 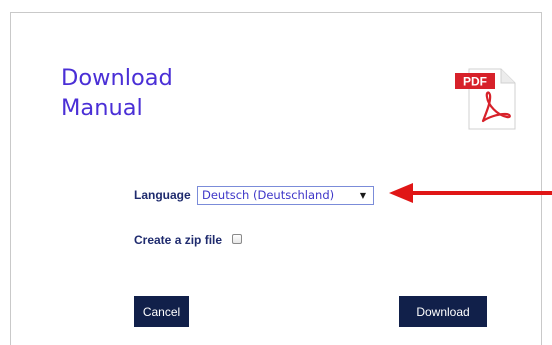 What do you see at coordinates (102, 108) in the screenshot?
I see `title-line-2: Manual` at bounding box center [102, 108].